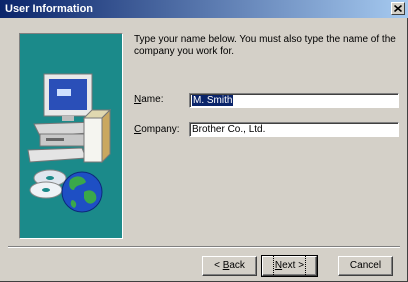  Describe the element at coordinates (69, 143) in the screenshot. I see `computer-icon` at that location.